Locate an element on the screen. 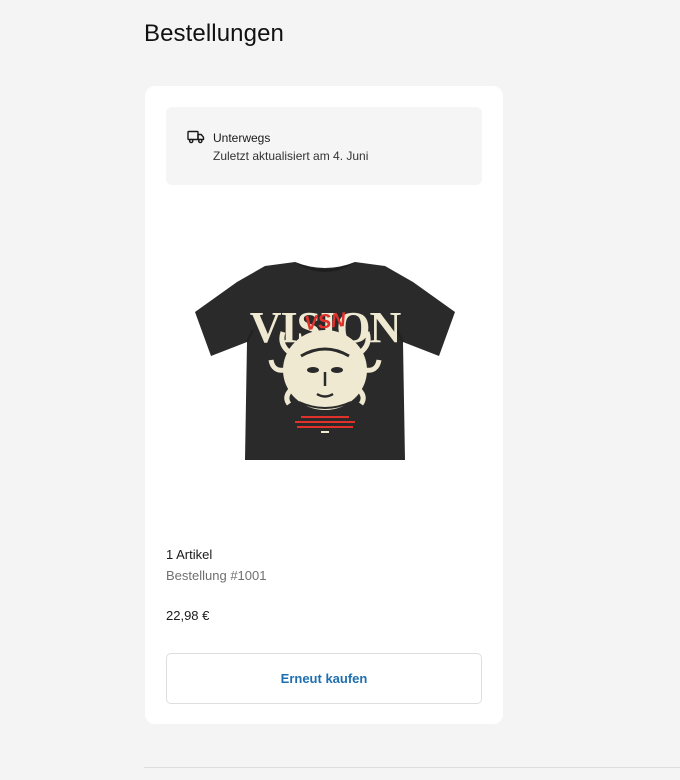 The height and width of the screenshot is (780, 680). tshirt-image: VISION VSN is located at coordinates (325, 361).